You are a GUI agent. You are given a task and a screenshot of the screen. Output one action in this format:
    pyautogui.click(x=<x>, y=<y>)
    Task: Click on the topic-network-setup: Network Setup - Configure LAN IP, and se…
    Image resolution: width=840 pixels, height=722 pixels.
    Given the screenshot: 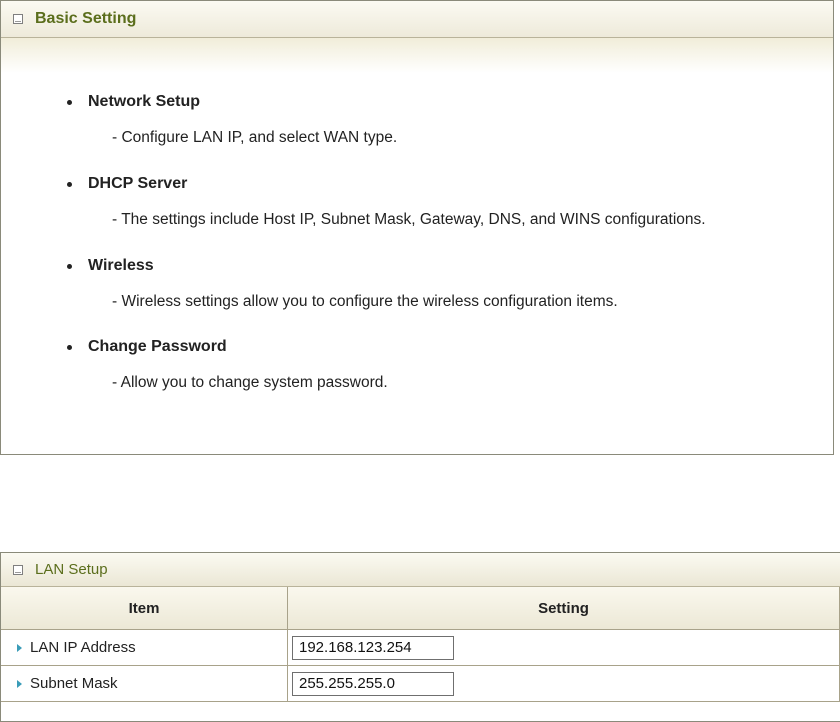 What is the action you would take?
    pyautogui.click(x=447, y=119)
    